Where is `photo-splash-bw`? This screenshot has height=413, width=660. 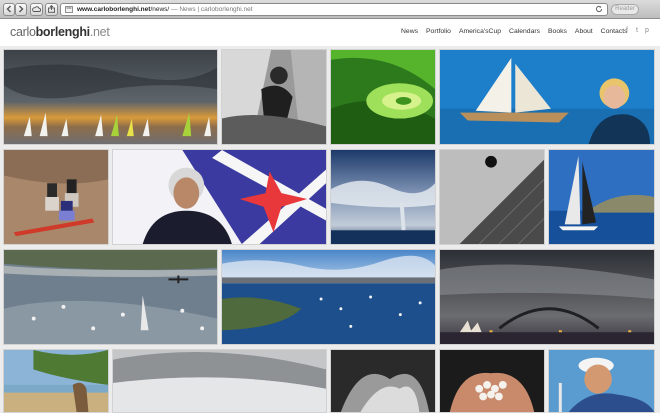
photo-splash-bw is located at coordinates (383, 381).